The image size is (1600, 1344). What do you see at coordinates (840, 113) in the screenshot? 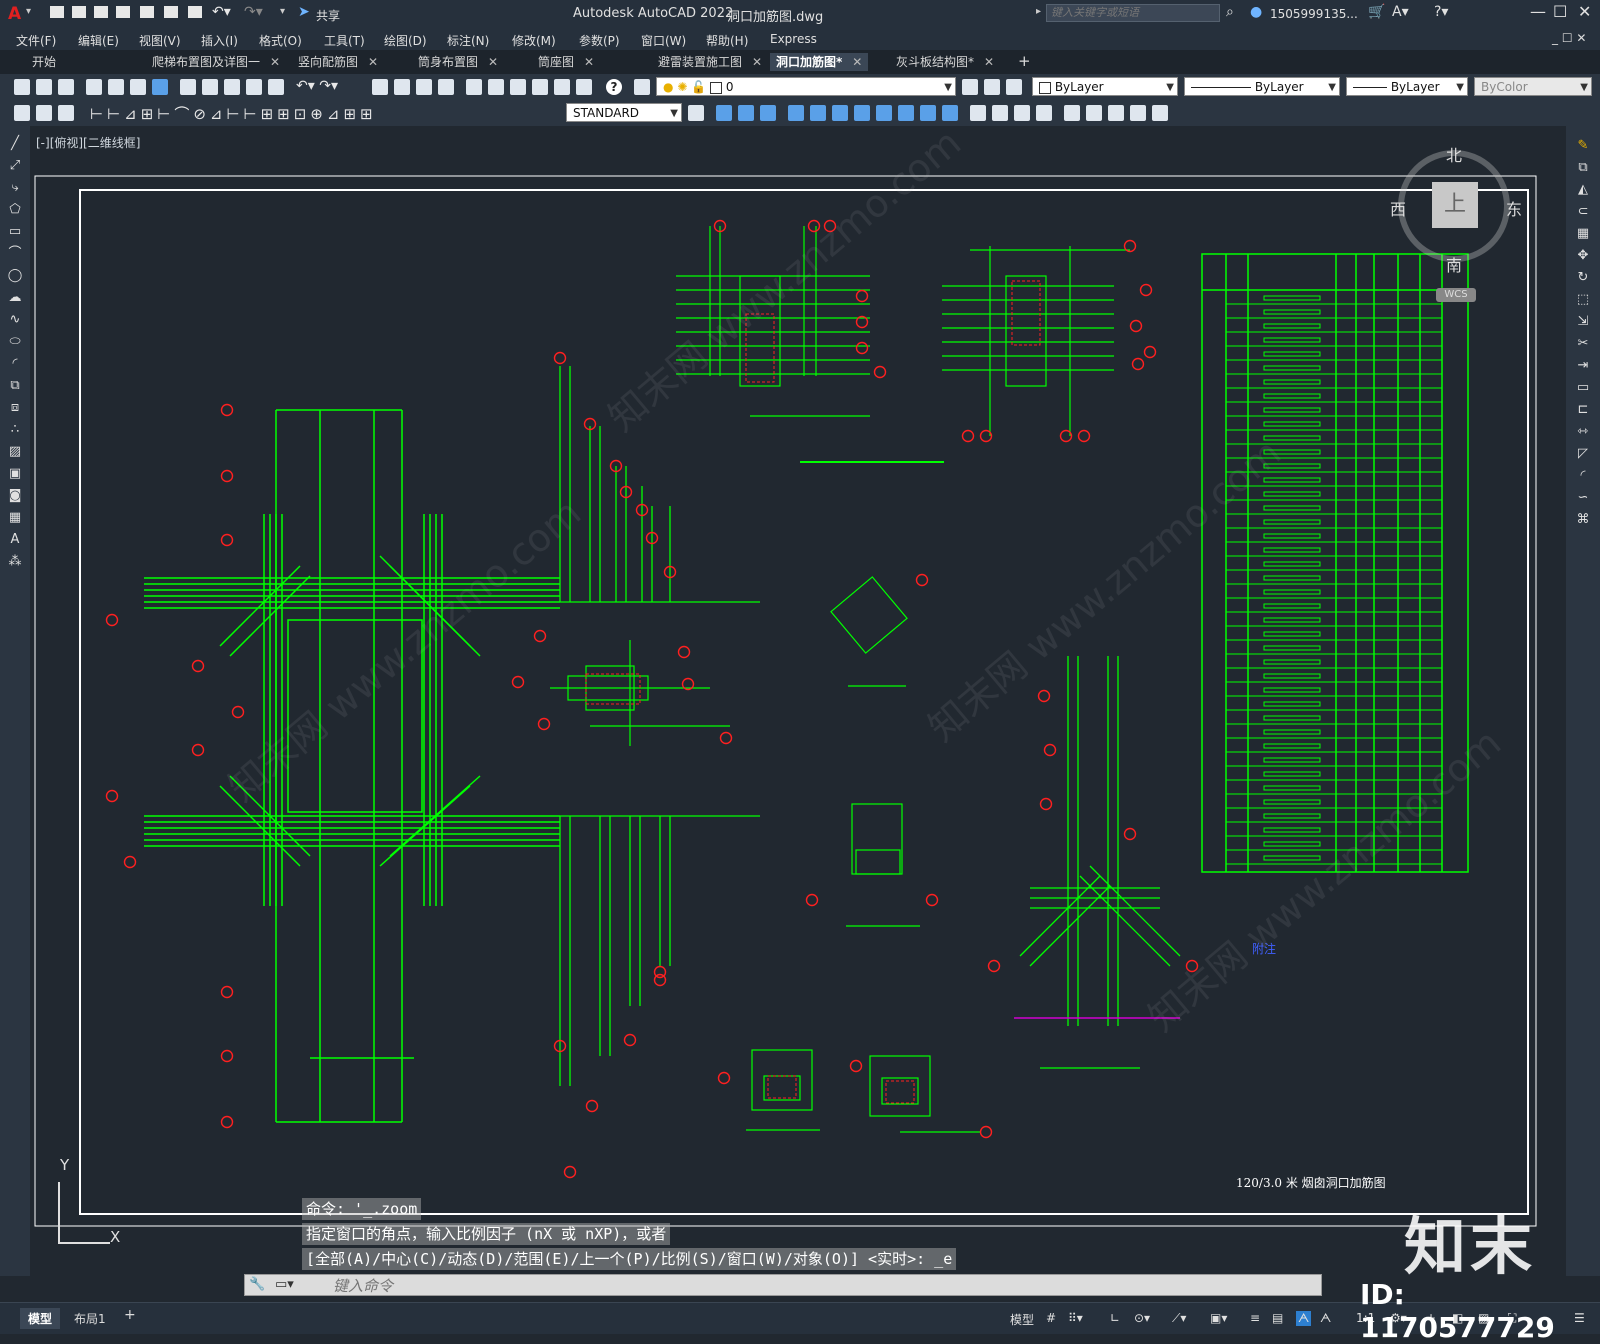
I see `sweep-icon` at bounding box center [840, 113].